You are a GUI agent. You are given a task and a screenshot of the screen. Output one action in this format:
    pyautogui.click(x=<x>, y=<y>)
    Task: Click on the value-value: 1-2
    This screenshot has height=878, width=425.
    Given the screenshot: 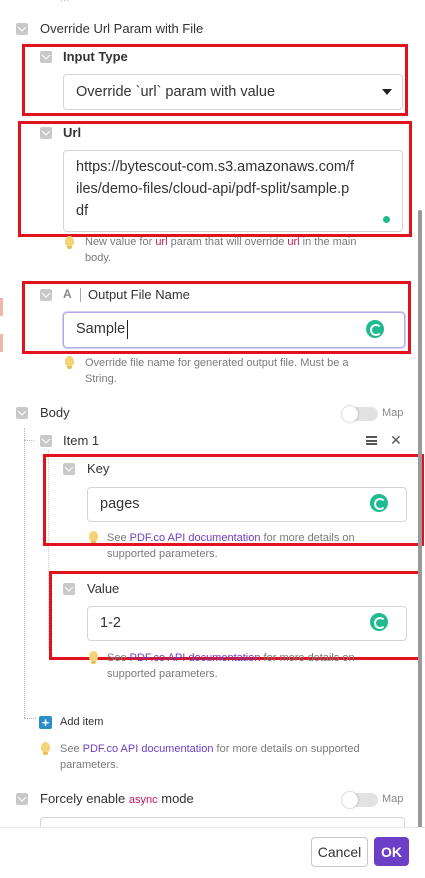 What is the action you would take?
    pyautogui.click(x=110, y=623)
    